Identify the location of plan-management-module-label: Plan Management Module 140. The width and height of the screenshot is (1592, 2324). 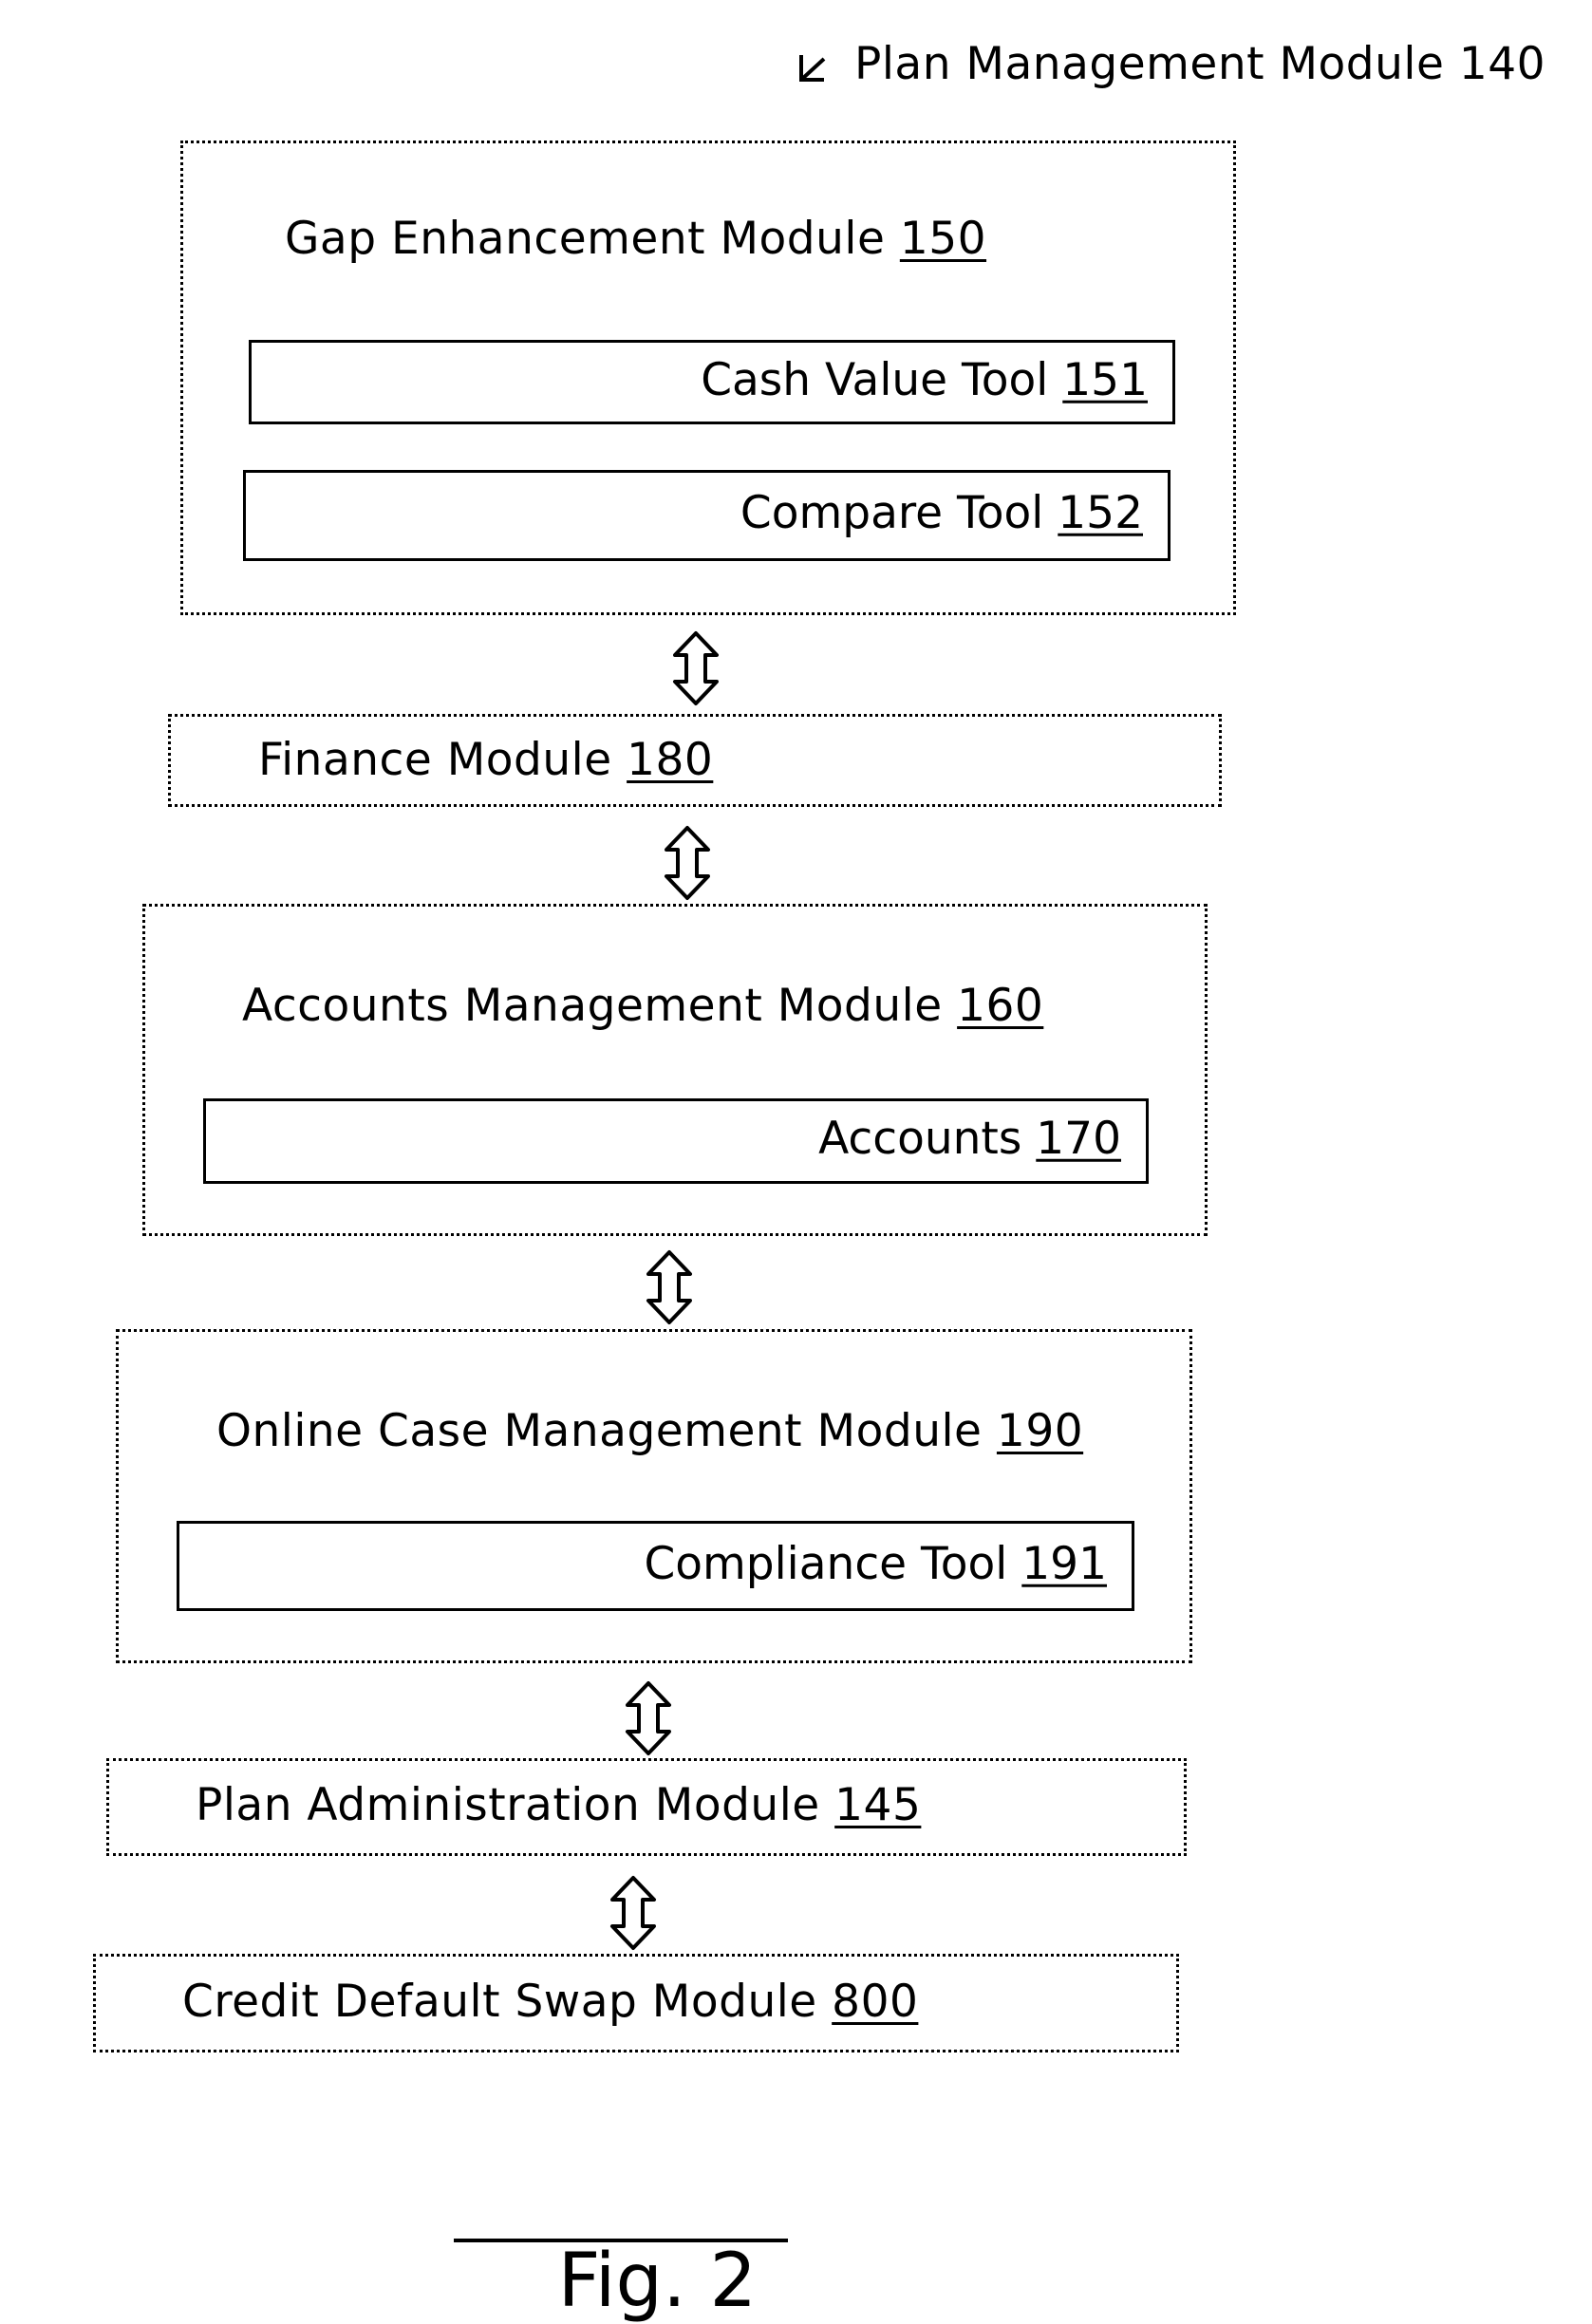
(1170, 64).